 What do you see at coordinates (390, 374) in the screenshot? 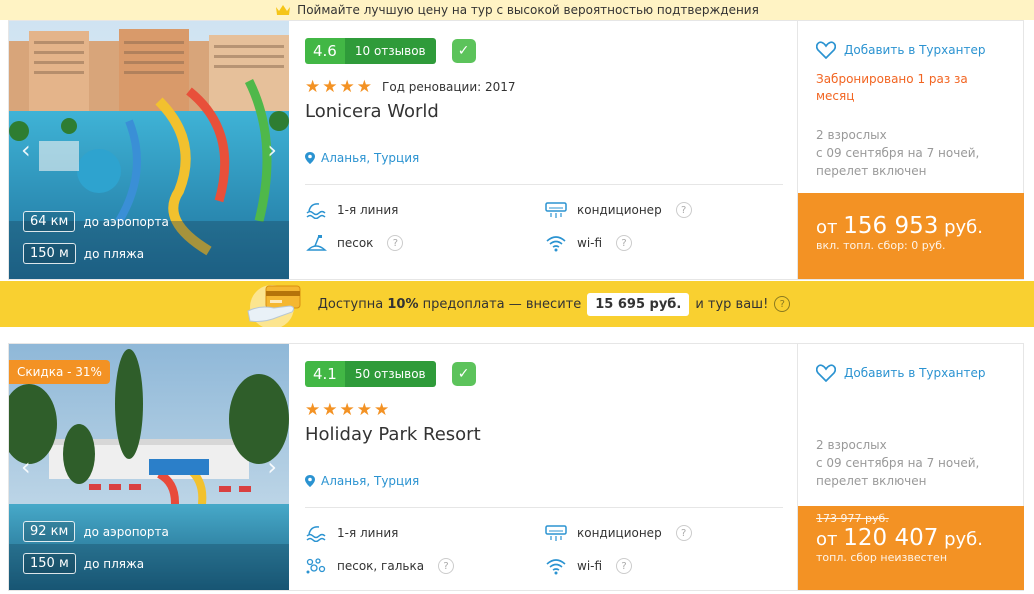
I see `reviews-count: 50 отзывов` at bounding box center [390, 374].